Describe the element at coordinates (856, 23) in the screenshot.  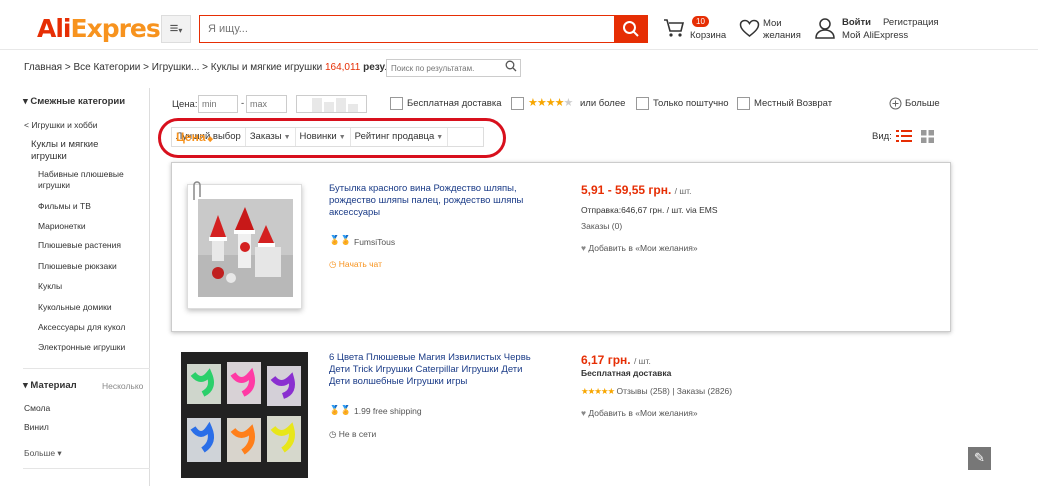
I see `login-link: Войти` at that location.